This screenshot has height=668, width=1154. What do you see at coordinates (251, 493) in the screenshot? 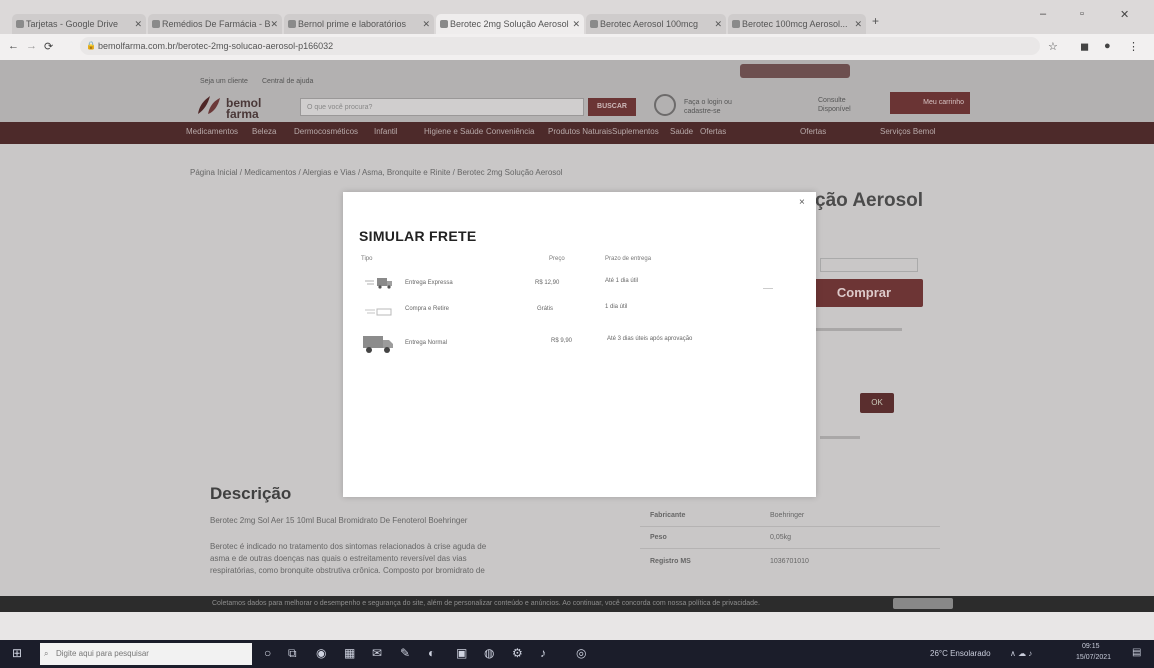
I see `description-heading: Descrição` at bounding box center [251, 493].